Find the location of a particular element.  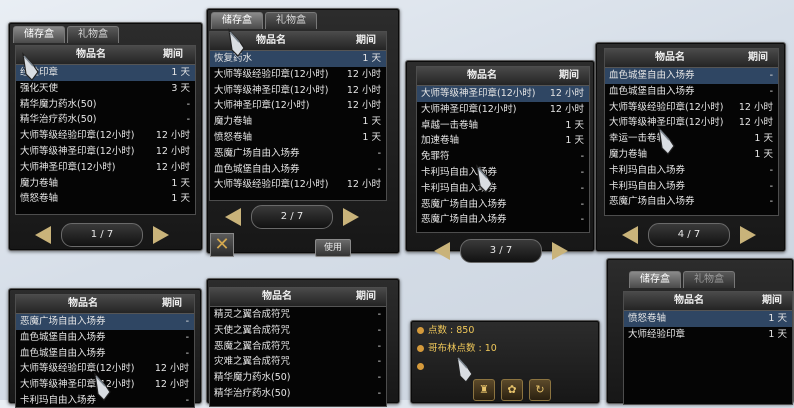

list-item: 精灵之翼合成符咒 - is located at coordinates (298, 315).